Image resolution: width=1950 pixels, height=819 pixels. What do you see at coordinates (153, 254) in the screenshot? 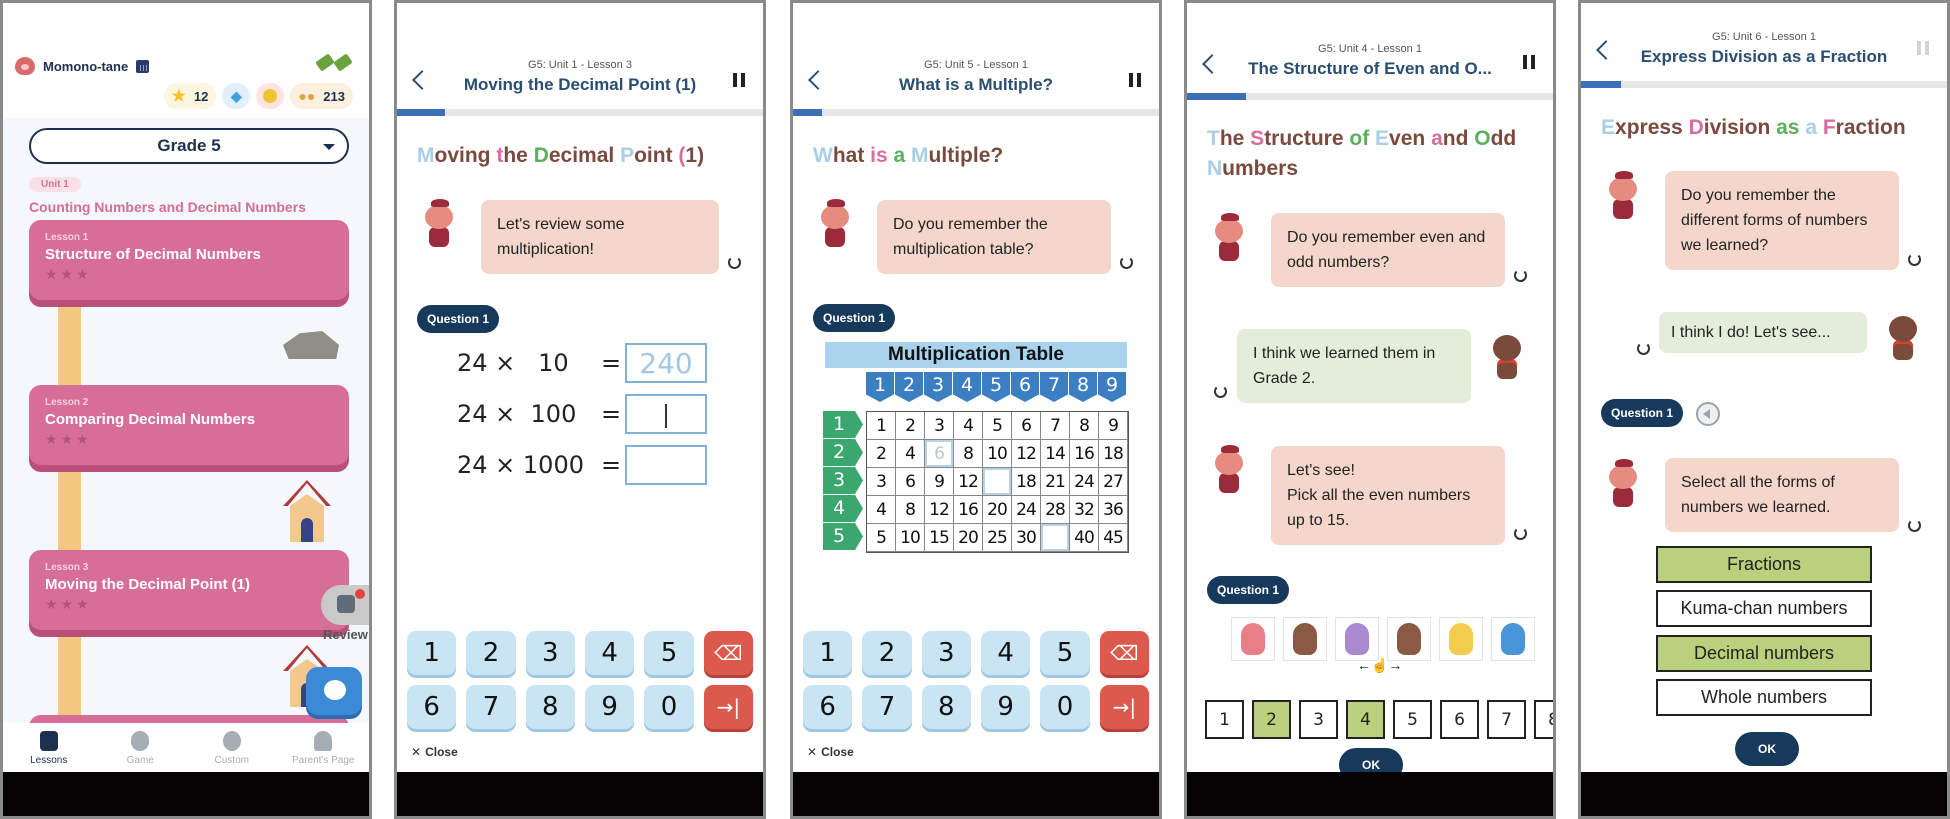
I see `lesson-title: Structure of Decimal Numbers` at bounding box center [153, 254].